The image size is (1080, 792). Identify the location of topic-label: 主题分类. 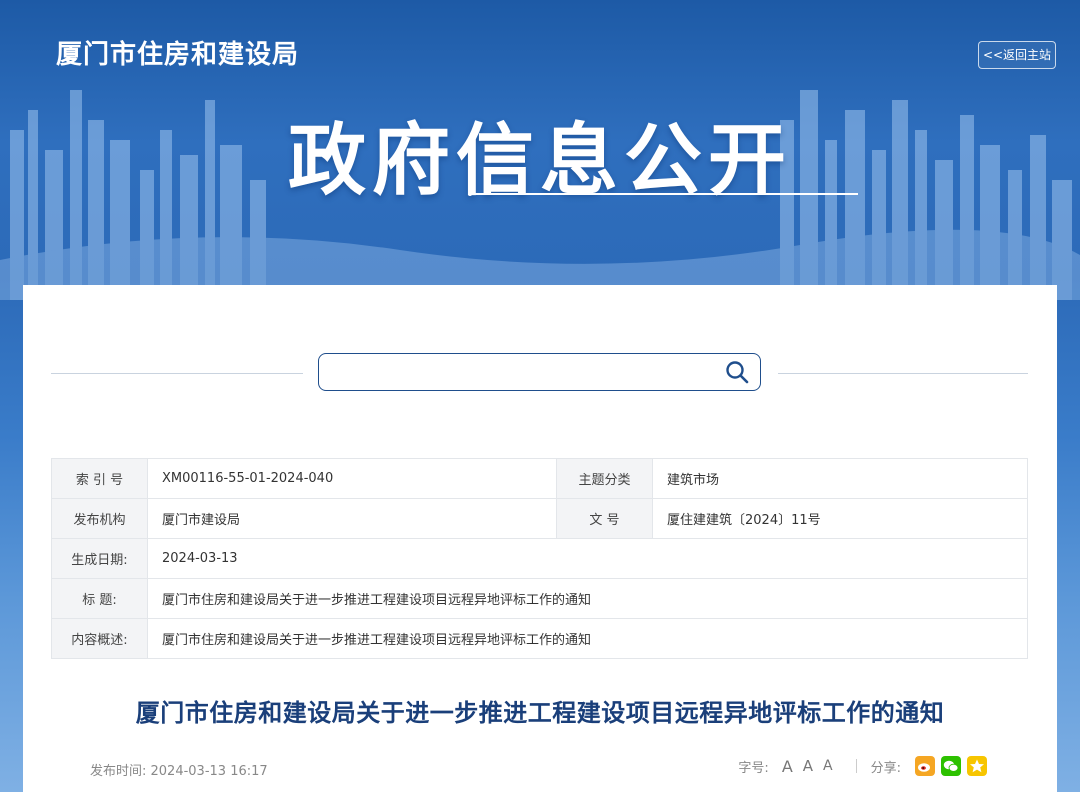
(604, 478).